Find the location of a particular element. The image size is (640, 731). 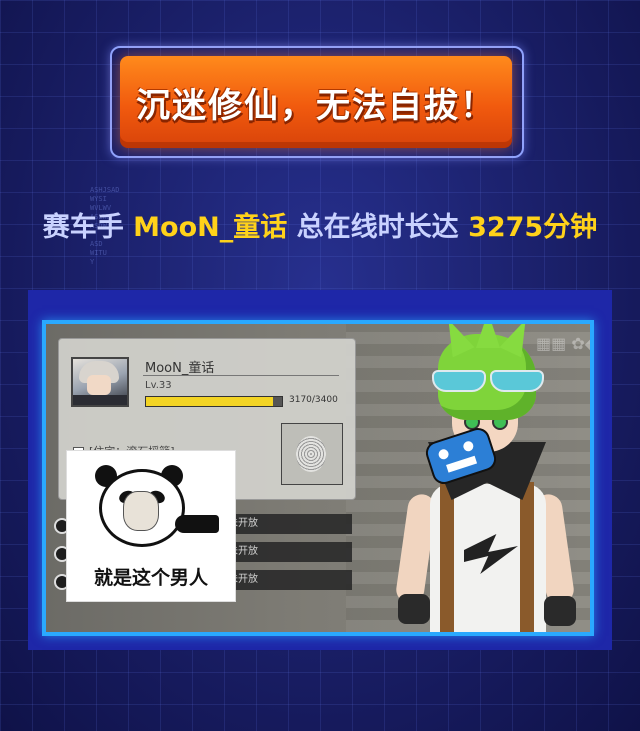

stat-prefix: 赛车手 is located at coordinates (83, 227).